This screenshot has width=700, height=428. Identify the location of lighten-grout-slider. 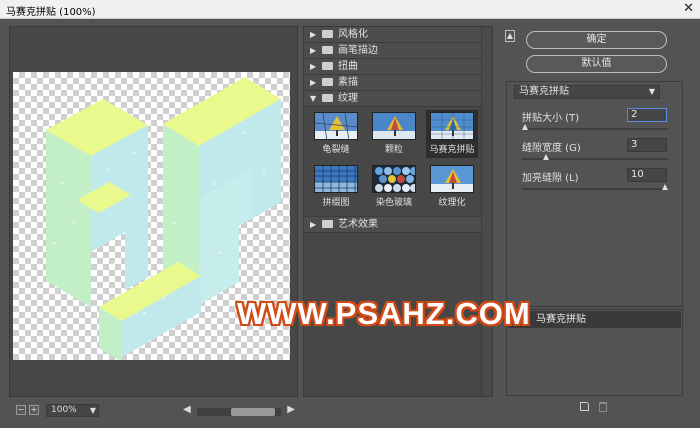
(595, 187).